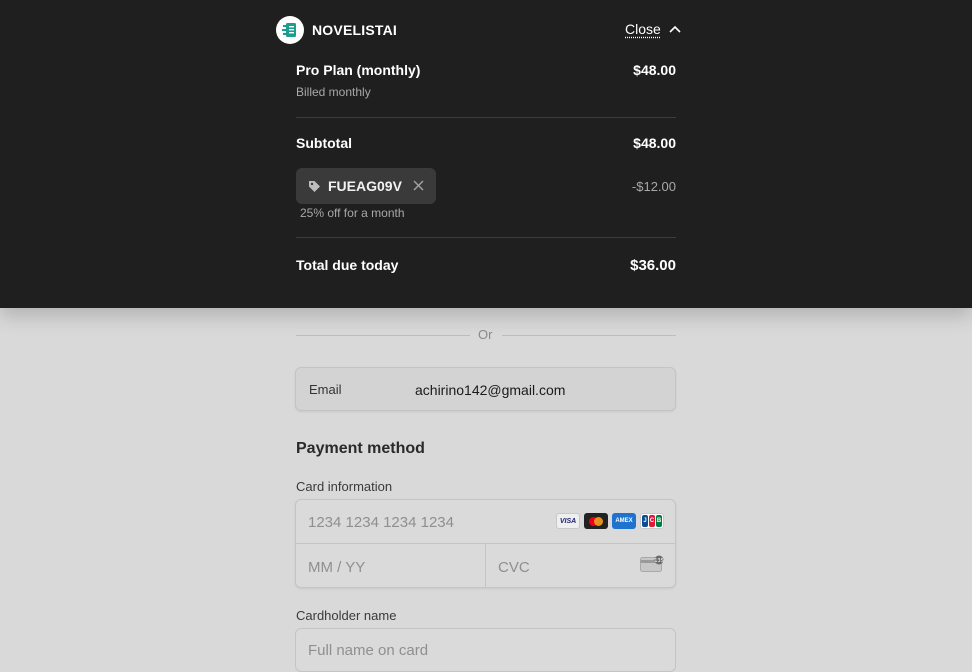 This screenshot has width=972, height=672. I want to click on plan-line-item: Pro Plan (monthly) $48.00 Billed monthly, so click(486, 82).